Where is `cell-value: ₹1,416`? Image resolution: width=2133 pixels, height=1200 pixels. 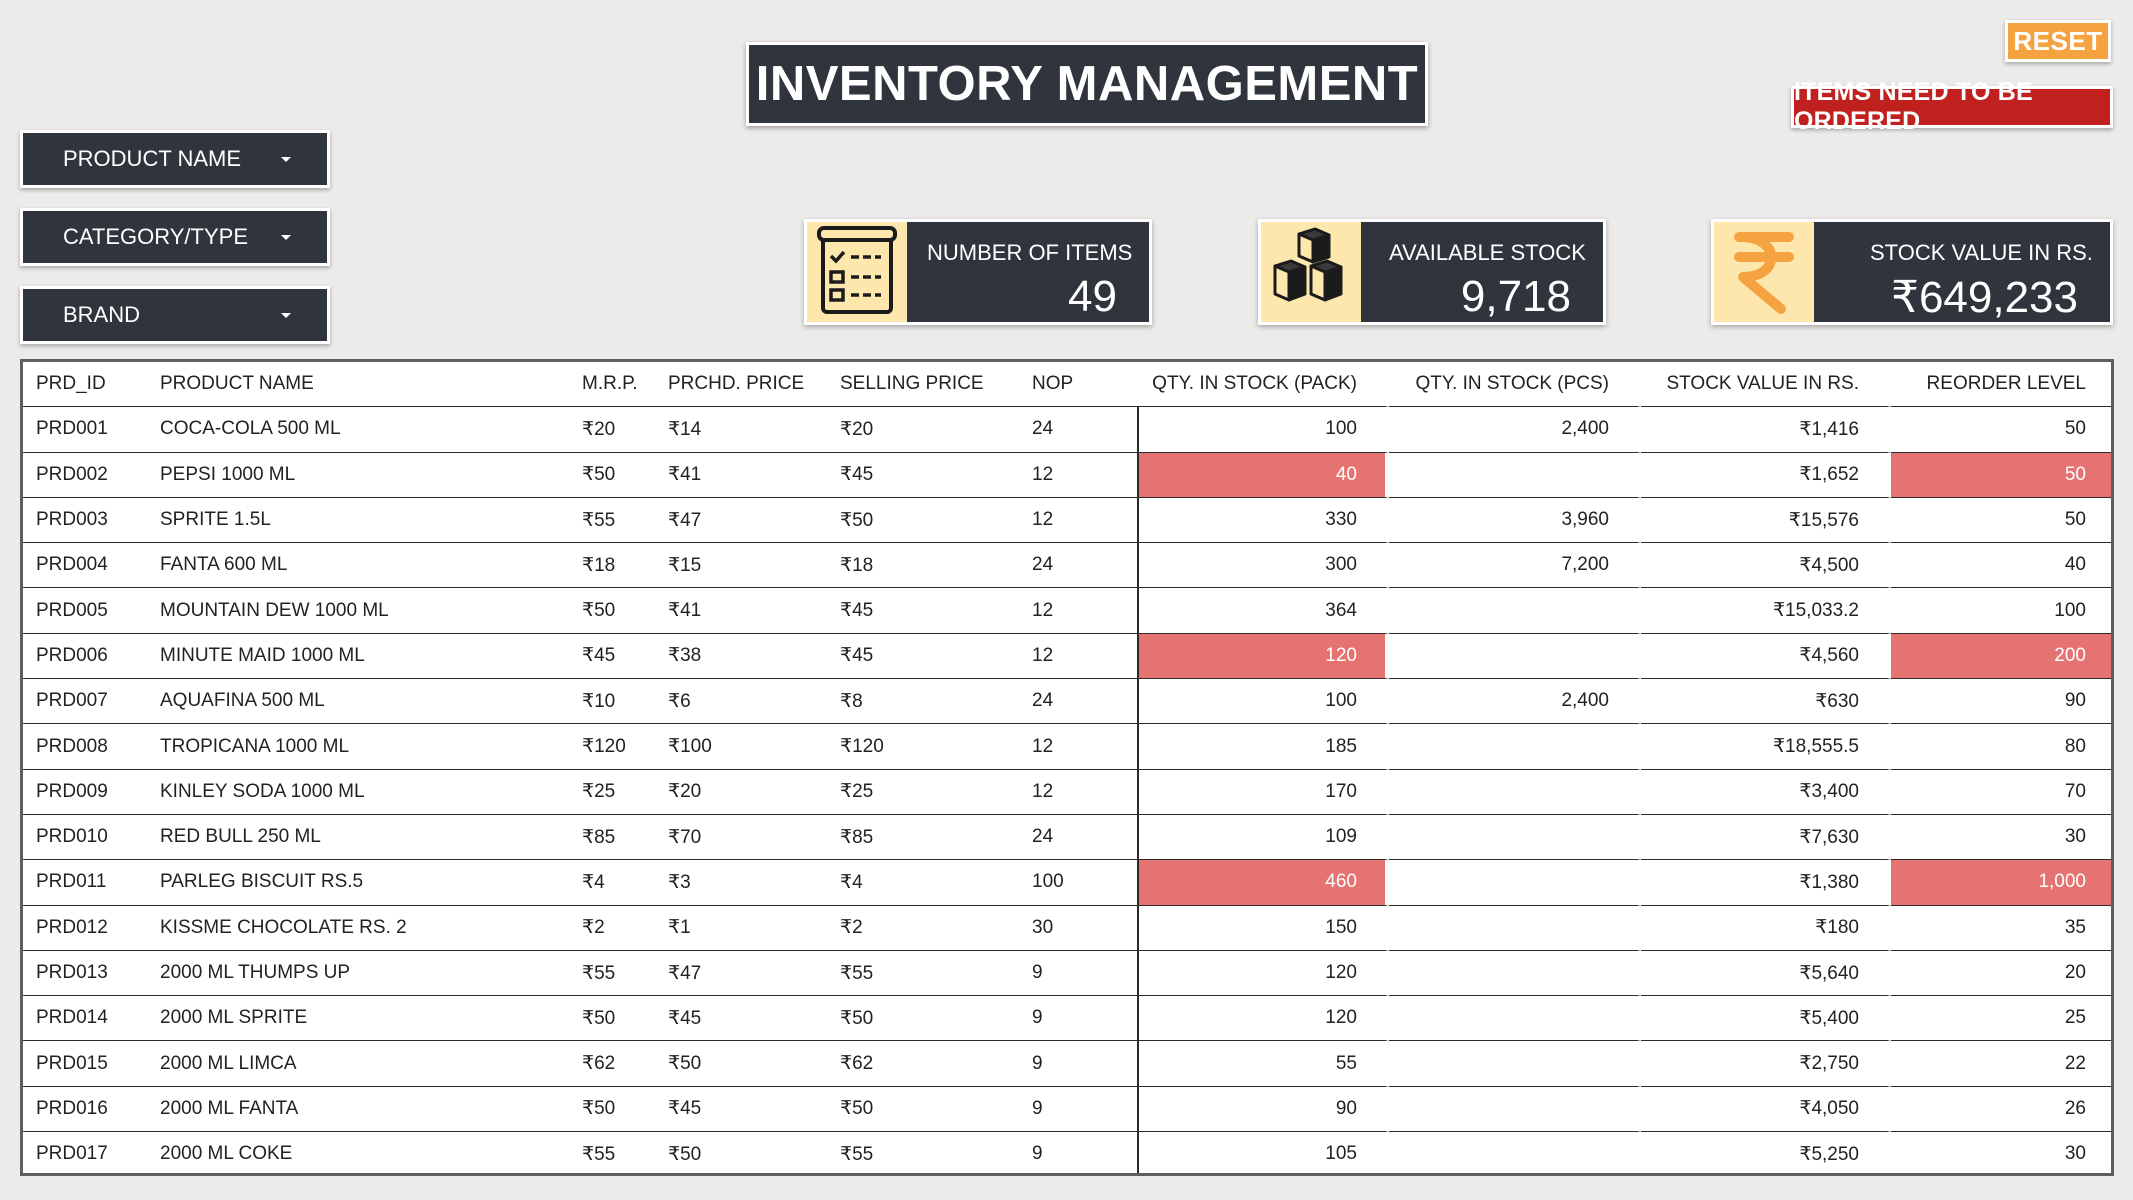 cell-value: ₹1,416 is located at coordinates (1766, 430).